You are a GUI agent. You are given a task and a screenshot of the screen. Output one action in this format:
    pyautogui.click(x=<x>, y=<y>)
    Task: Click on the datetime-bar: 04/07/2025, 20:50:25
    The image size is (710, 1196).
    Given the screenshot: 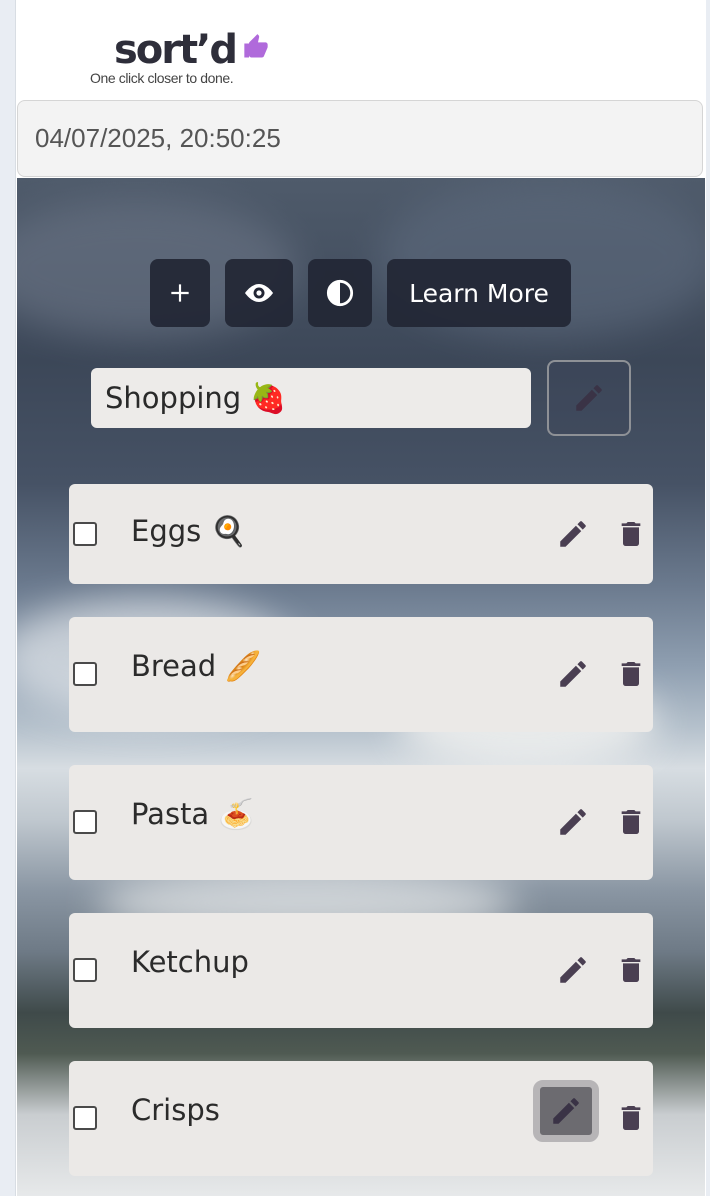 What is the action you would take?
    pyautogui.click(x=360, y=138)
    